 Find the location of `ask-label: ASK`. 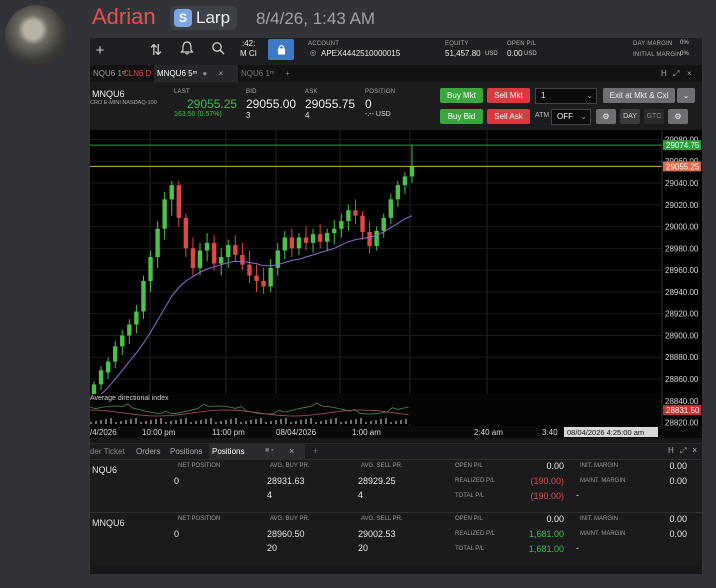

ask-label: ASK is located at coordinates (311, 92).